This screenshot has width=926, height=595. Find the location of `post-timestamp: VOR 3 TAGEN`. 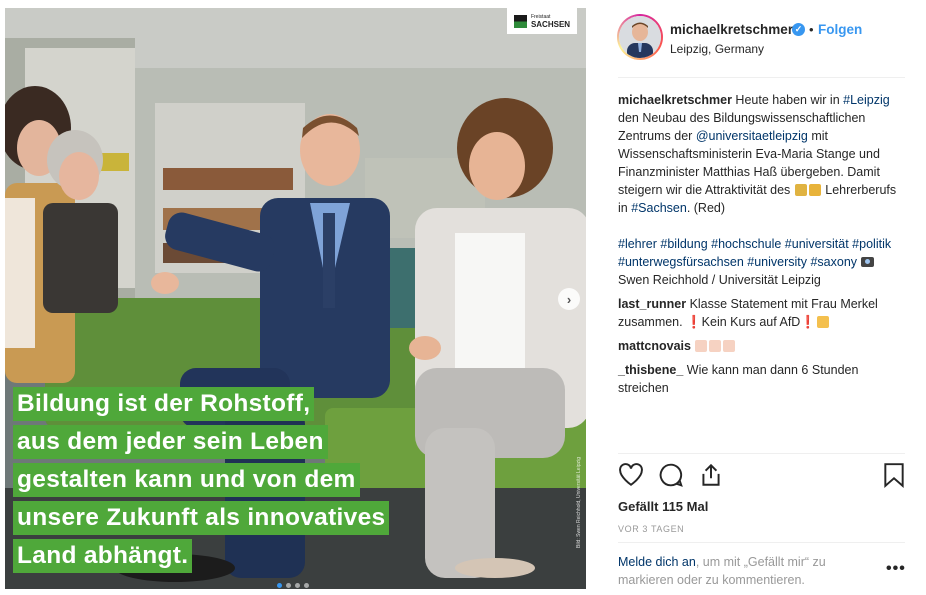

post-timestamp: VOR 3 TAGEN is located at coordinates (651, 529).